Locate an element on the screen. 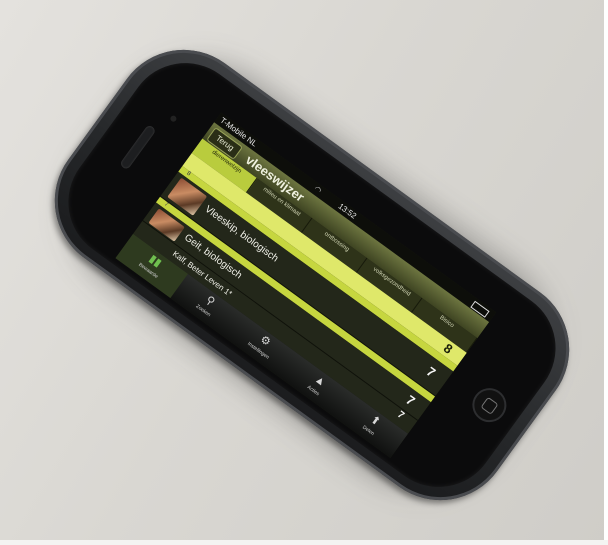 The image size is (608, 545). front-camera is located at coordinates (173, 118).